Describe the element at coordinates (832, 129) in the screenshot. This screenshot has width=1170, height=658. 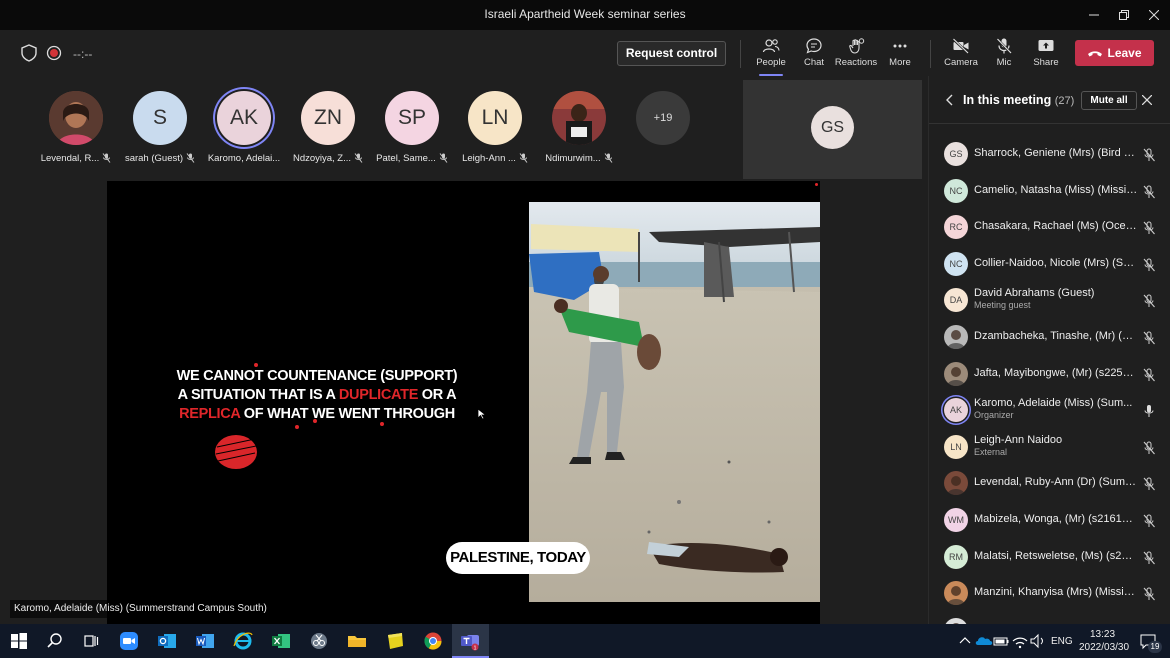
I see `spotlight-video-tile: GS` at that location.